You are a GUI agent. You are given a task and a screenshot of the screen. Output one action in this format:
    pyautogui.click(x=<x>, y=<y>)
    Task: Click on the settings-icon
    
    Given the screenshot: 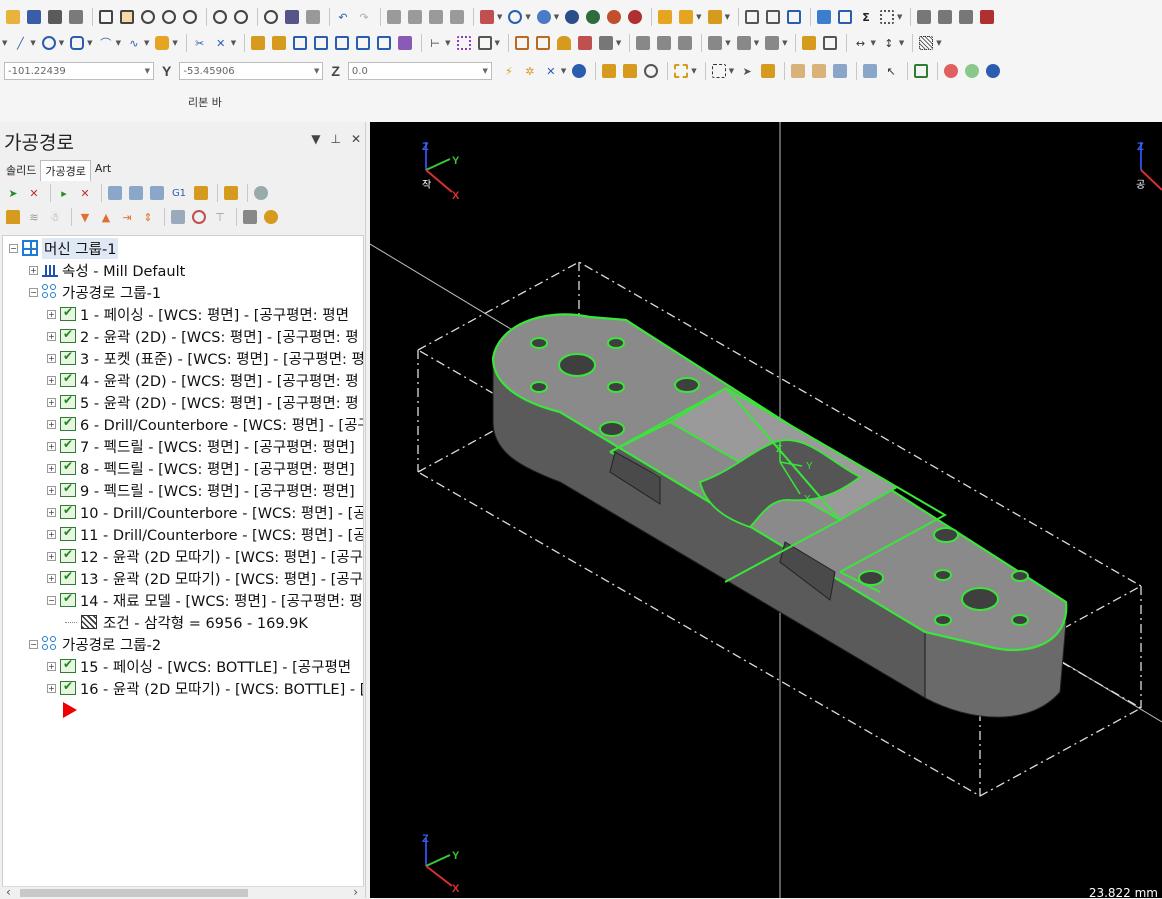 What is the action you would take?
    pyautogui.click(x=824, y=17)
    